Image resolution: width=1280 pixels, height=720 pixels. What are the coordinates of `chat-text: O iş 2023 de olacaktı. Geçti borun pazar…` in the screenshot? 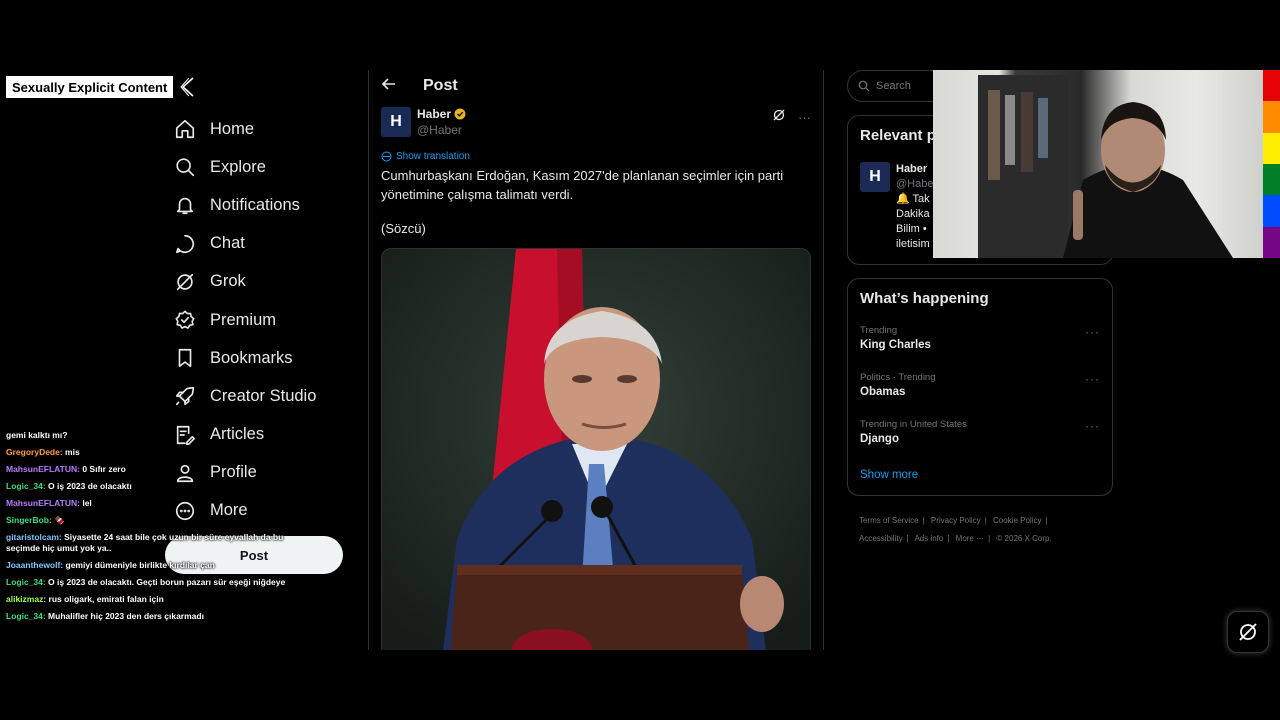 It's located at (167, 582).